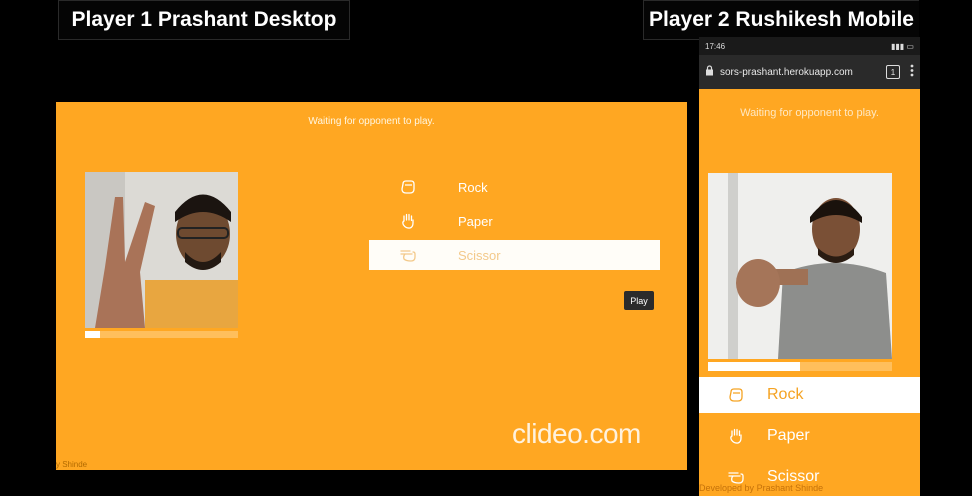  I want to click on mobile-address-bar: sors-prashant.herokuapp.com 1, so click(809, 72).